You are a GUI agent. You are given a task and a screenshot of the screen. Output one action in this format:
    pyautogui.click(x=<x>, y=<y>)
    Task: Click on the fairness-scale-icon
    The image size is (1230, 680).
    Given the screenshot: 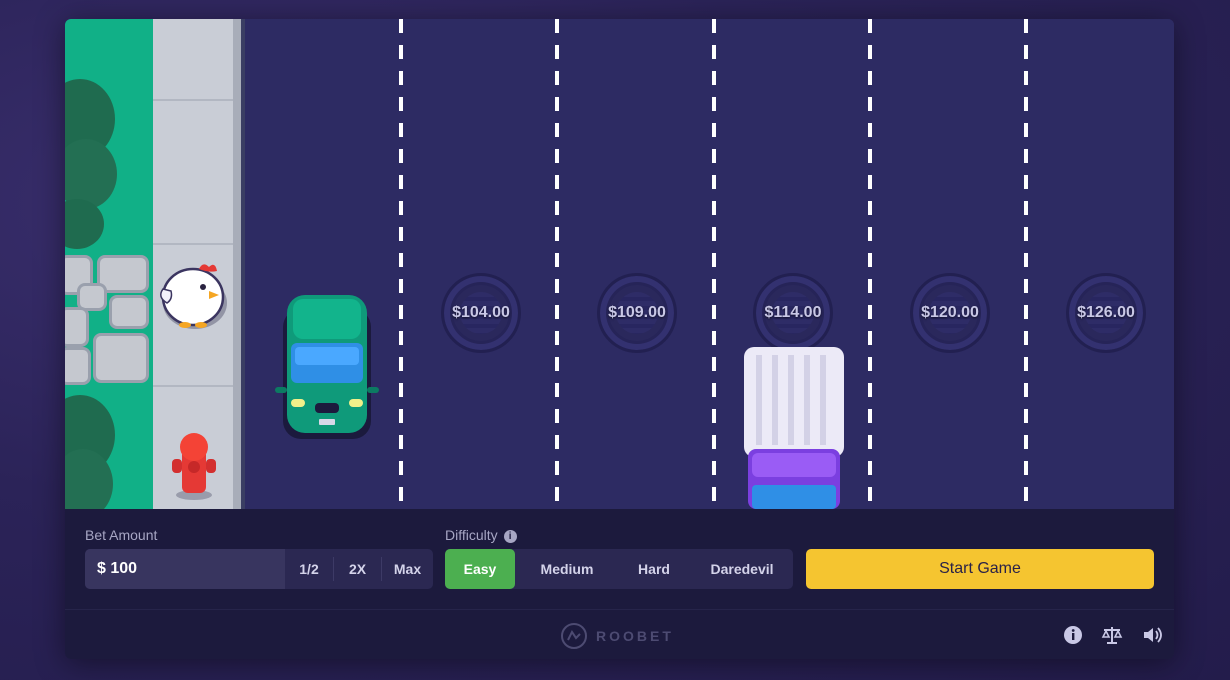 What is the action you would take?
    pyautogui.click(x=1112, y=635)
    